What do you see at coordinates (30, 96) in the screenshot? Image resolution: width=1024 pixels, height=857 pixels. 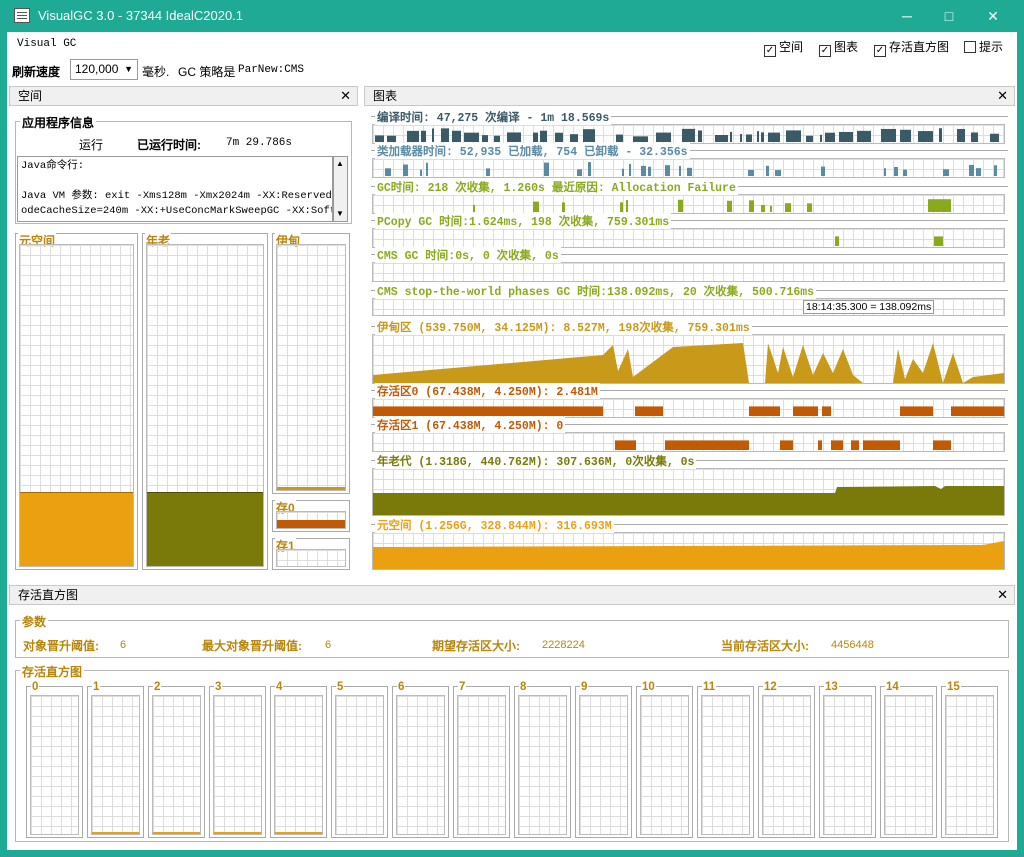 I see `space-panel-title: 空间` at bounding box center [30, 96].